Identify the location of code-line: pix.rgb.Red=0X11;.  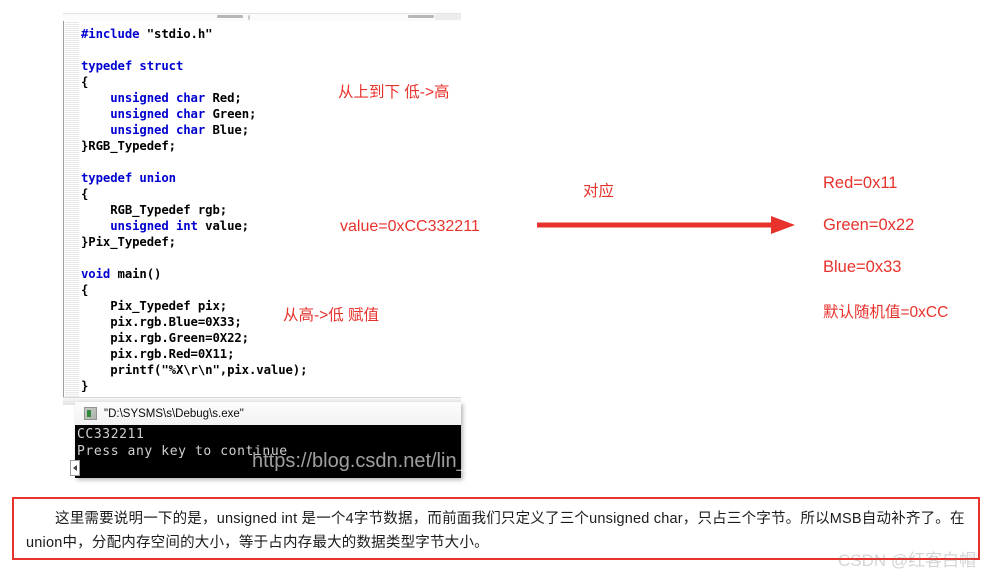
(194, 354).